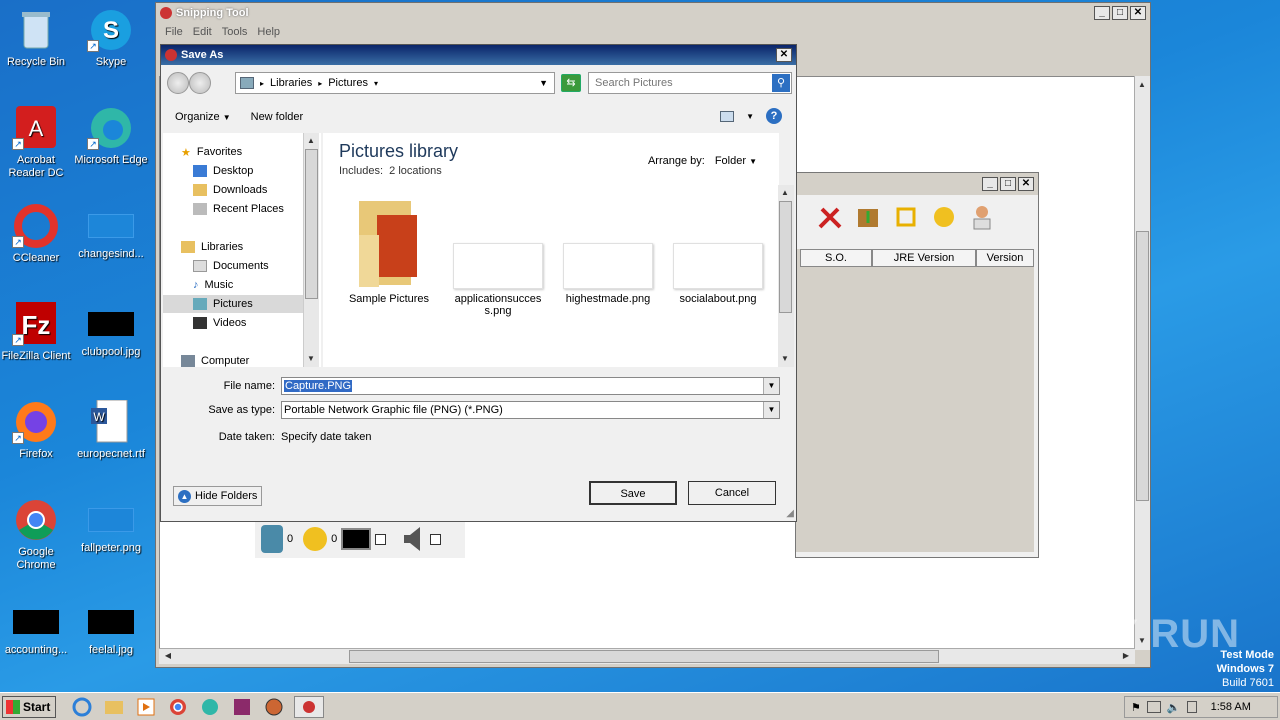  What do you see at coordinates (736, 161) in the screenshot?
I see `arrange-dropdown: Folder ▼` at bounding box center [736, 161].